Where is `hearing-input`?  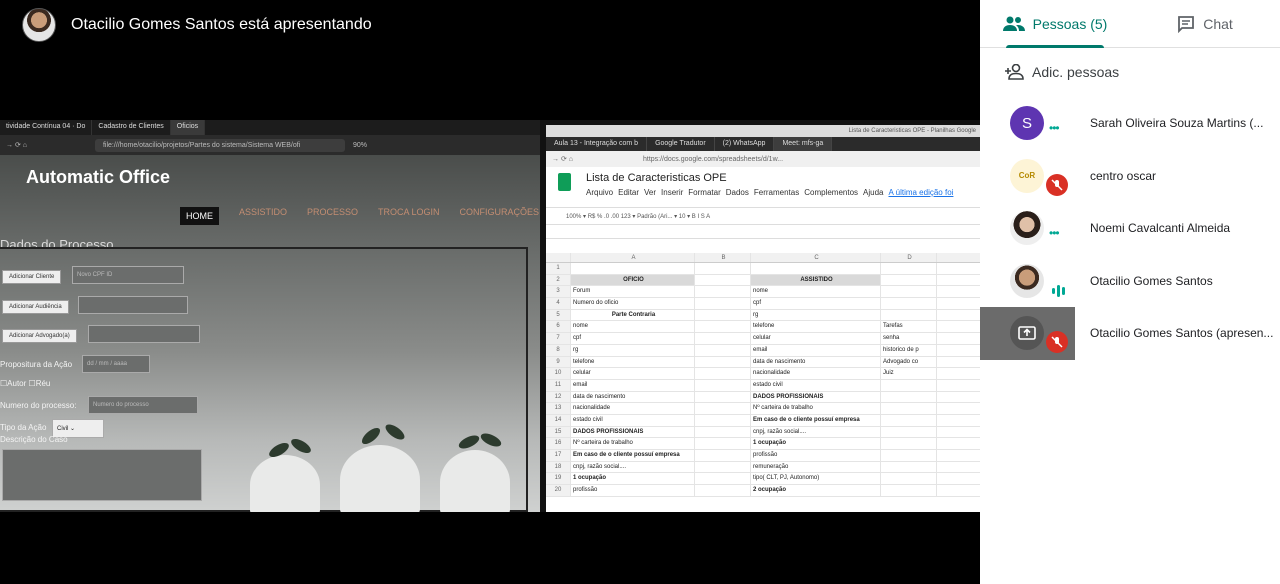
hearing-input is located at coordinates (133, 305).